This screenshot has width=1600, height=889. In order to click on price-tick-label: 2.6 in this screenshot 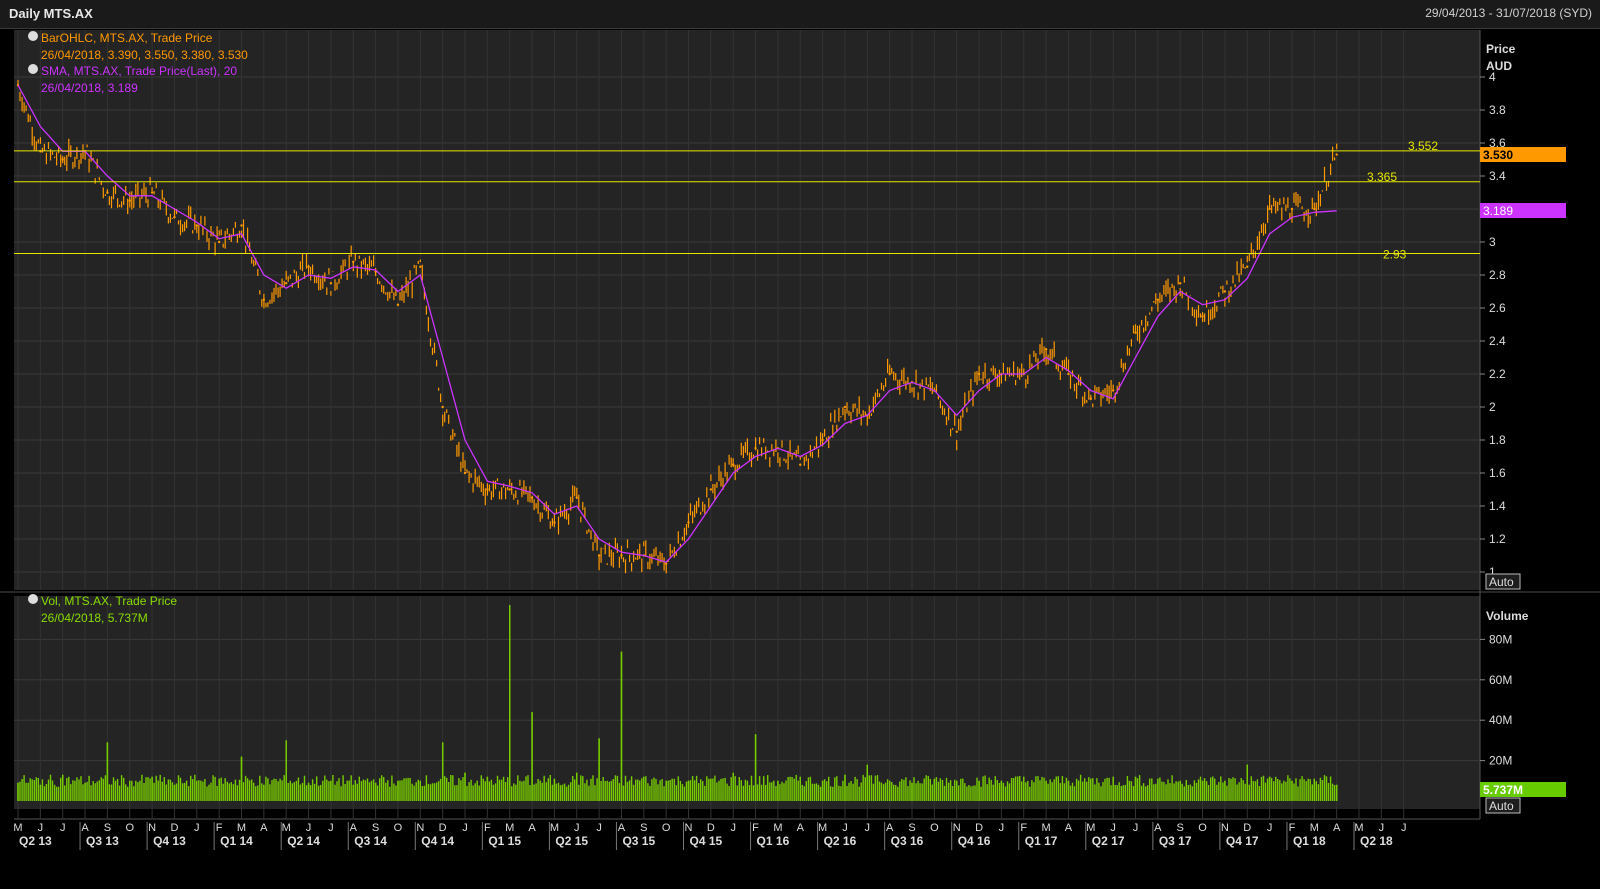, I will do `click(1497, 308)`.